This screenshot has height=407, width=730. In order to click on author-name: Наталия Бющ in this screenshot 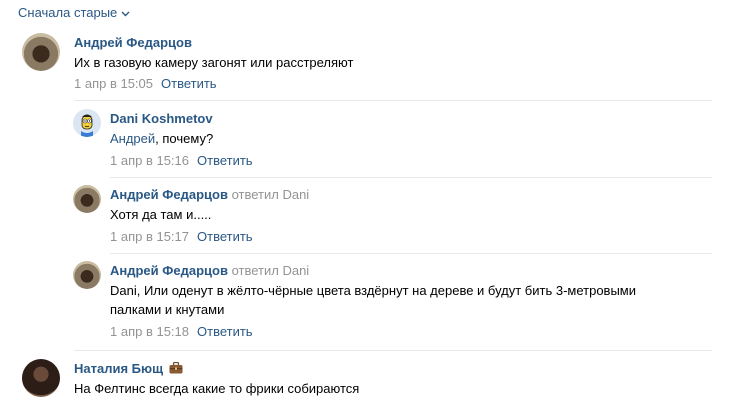, I will do `click(118, 368)`.